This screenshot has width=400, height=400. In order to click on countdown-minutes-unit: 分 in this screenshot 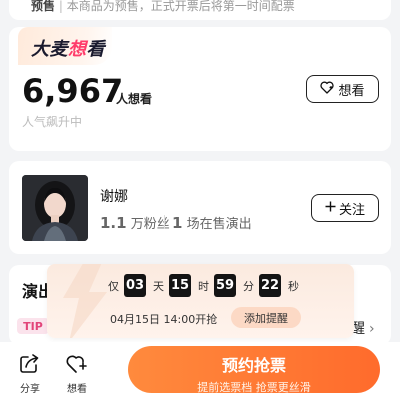, I will do `click(248, 286)`.